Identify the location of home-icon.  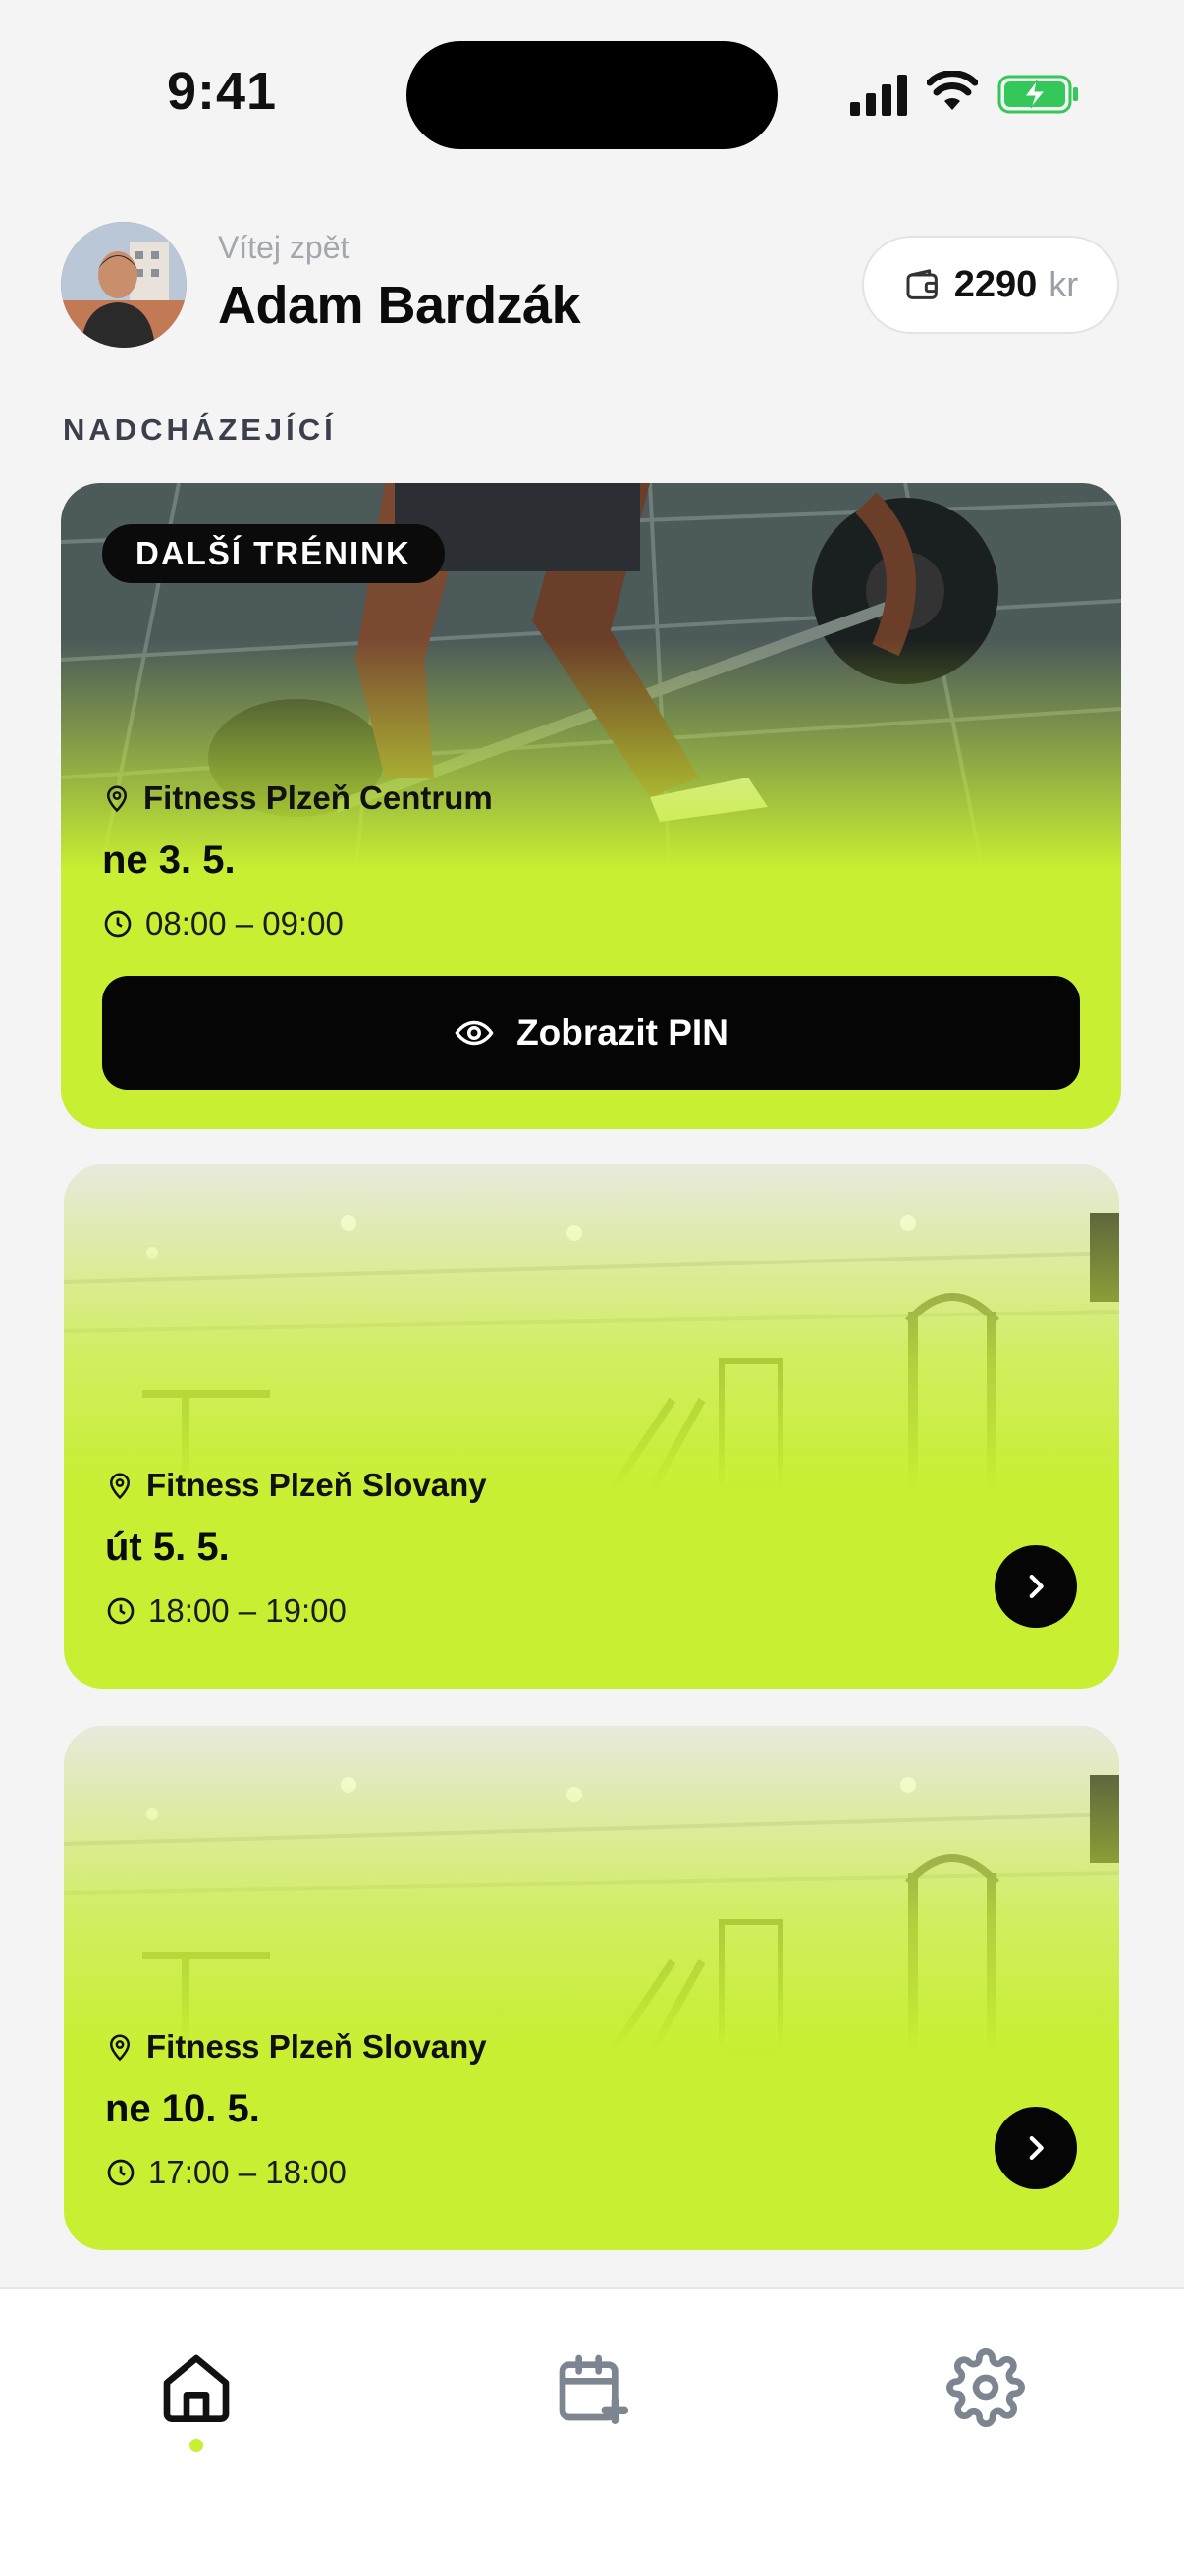
(196, 2388).